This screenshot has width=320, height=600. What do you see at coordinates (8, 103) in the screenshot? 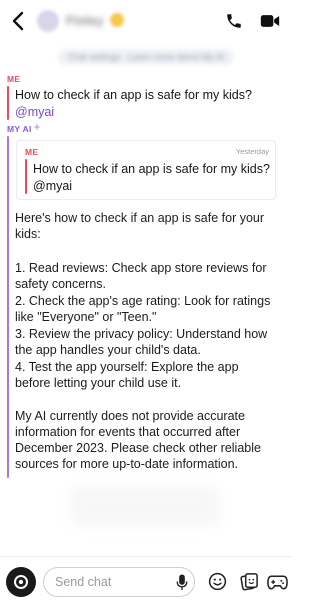
I see `message-bar-me` at bounding box center [8, 103].